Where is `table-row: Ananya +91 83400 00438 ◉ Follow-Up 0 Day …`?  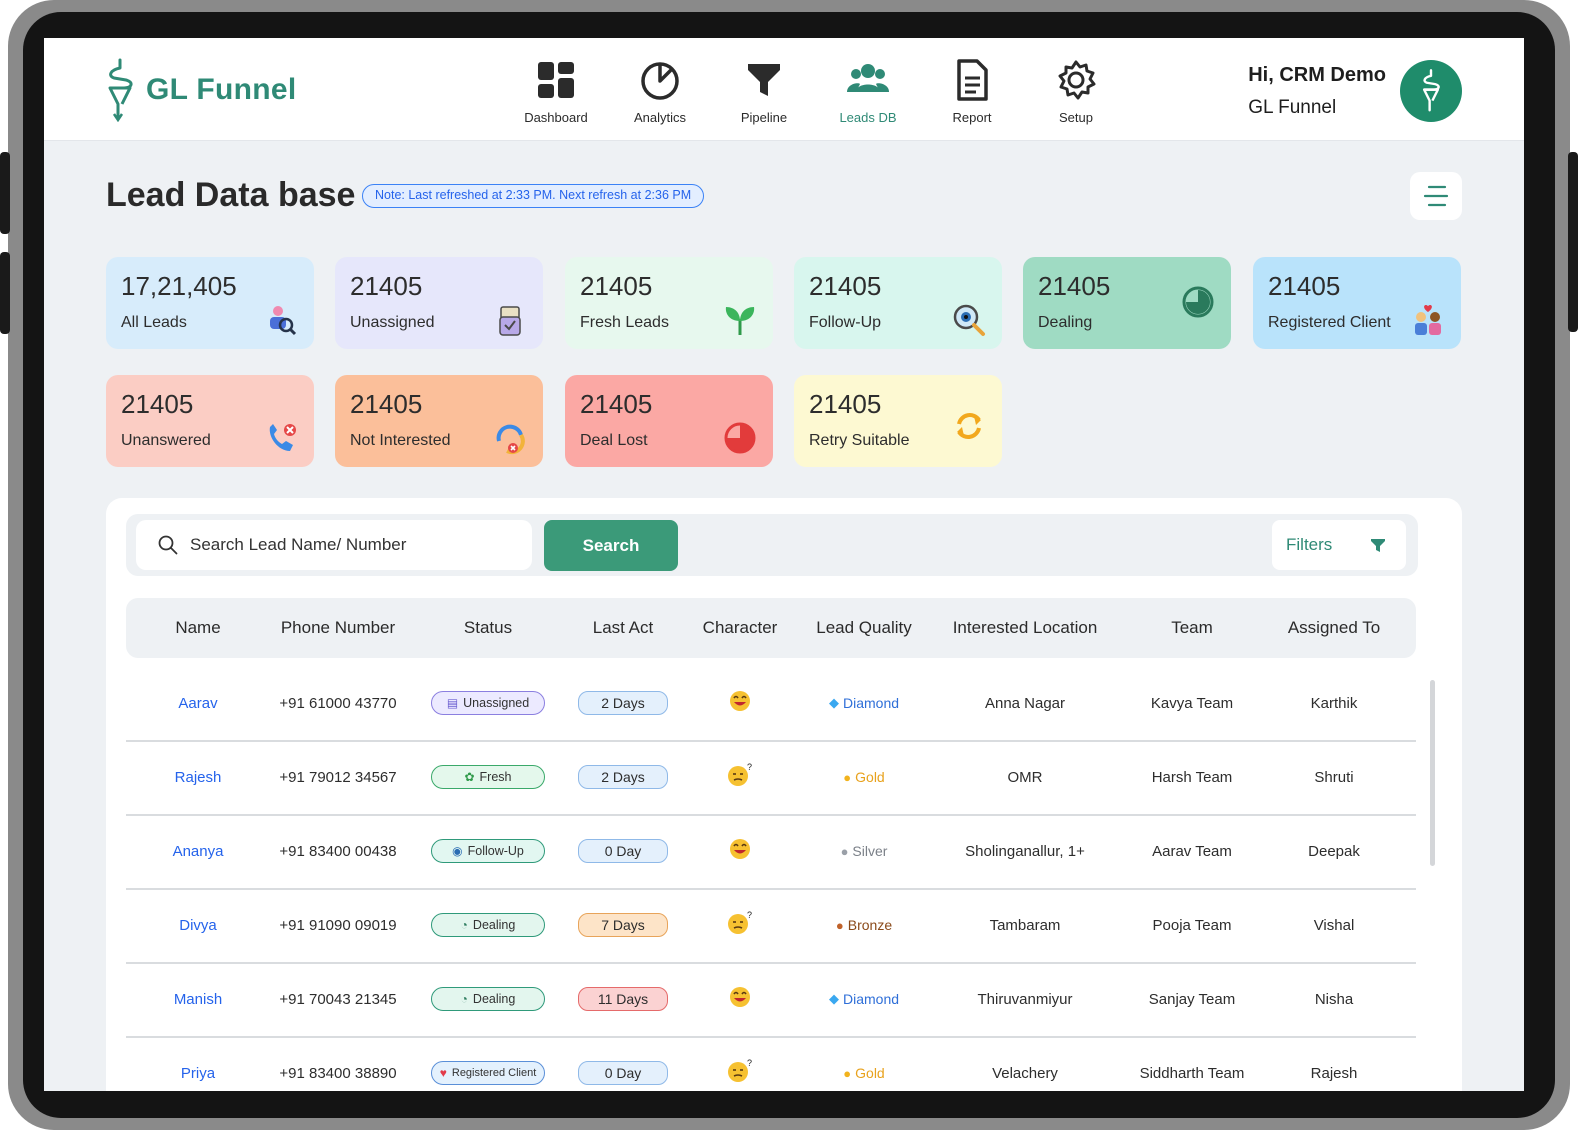 table-row: Ananya +91 83400 00438 ◉ Follow-Up 0 Day … is located at coordinates (771, 853).